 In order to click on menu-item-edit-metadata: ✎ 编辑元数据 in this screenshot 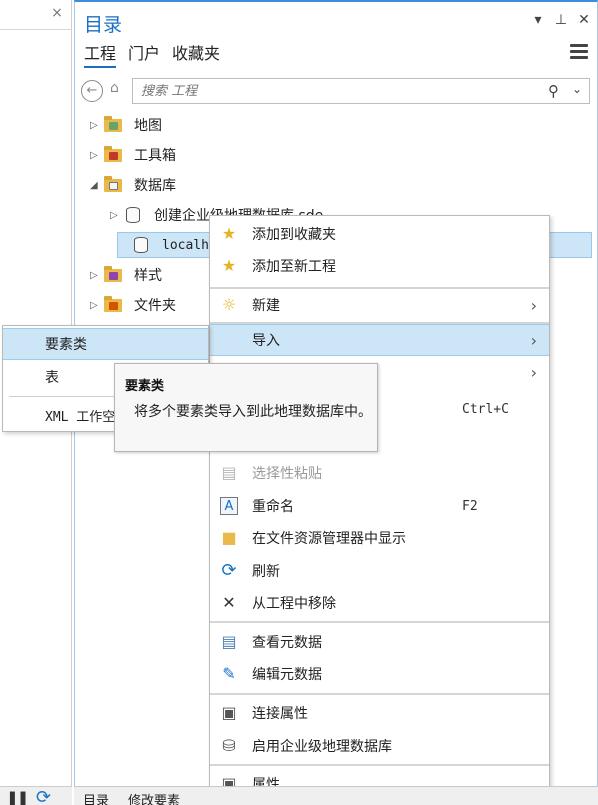, I will do `click(379, 674)`.